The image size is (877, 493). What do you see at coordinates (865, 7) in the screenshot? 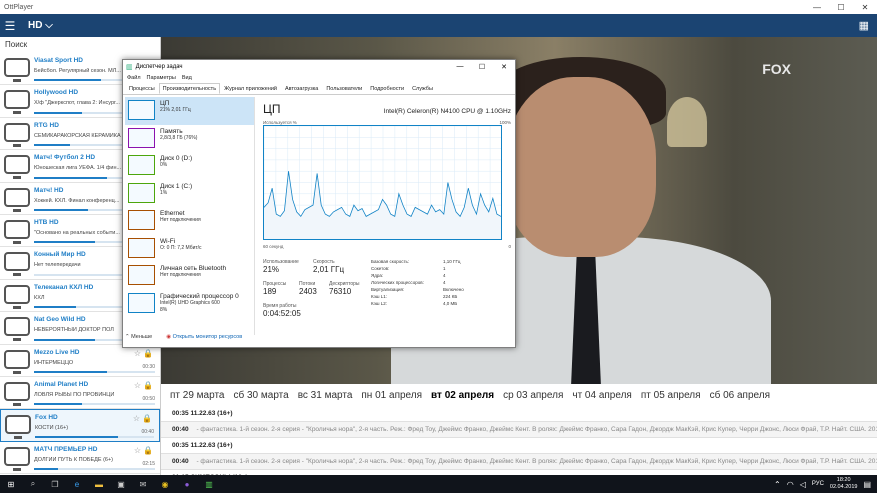
I see `close-button: ✕` at bounding box center [865, 7].